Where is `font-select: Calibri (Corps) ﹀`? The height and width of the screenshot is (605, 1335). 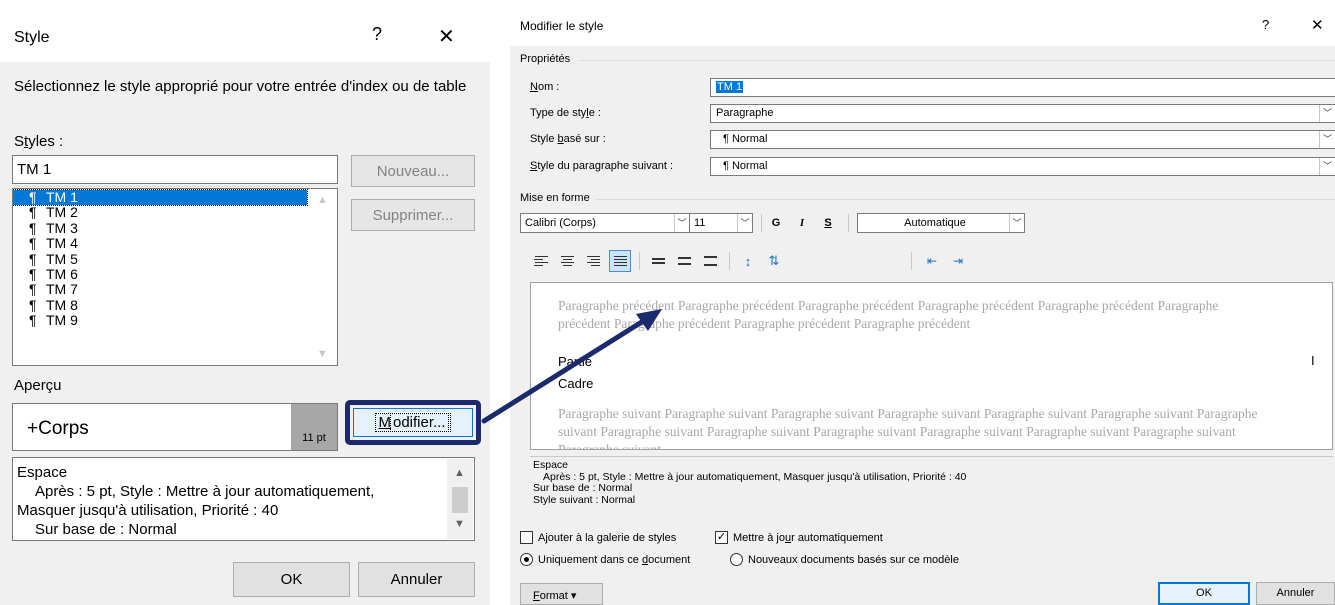 font-select: Calibri (Corps) ﹀ is located at coordinates (605, 223).